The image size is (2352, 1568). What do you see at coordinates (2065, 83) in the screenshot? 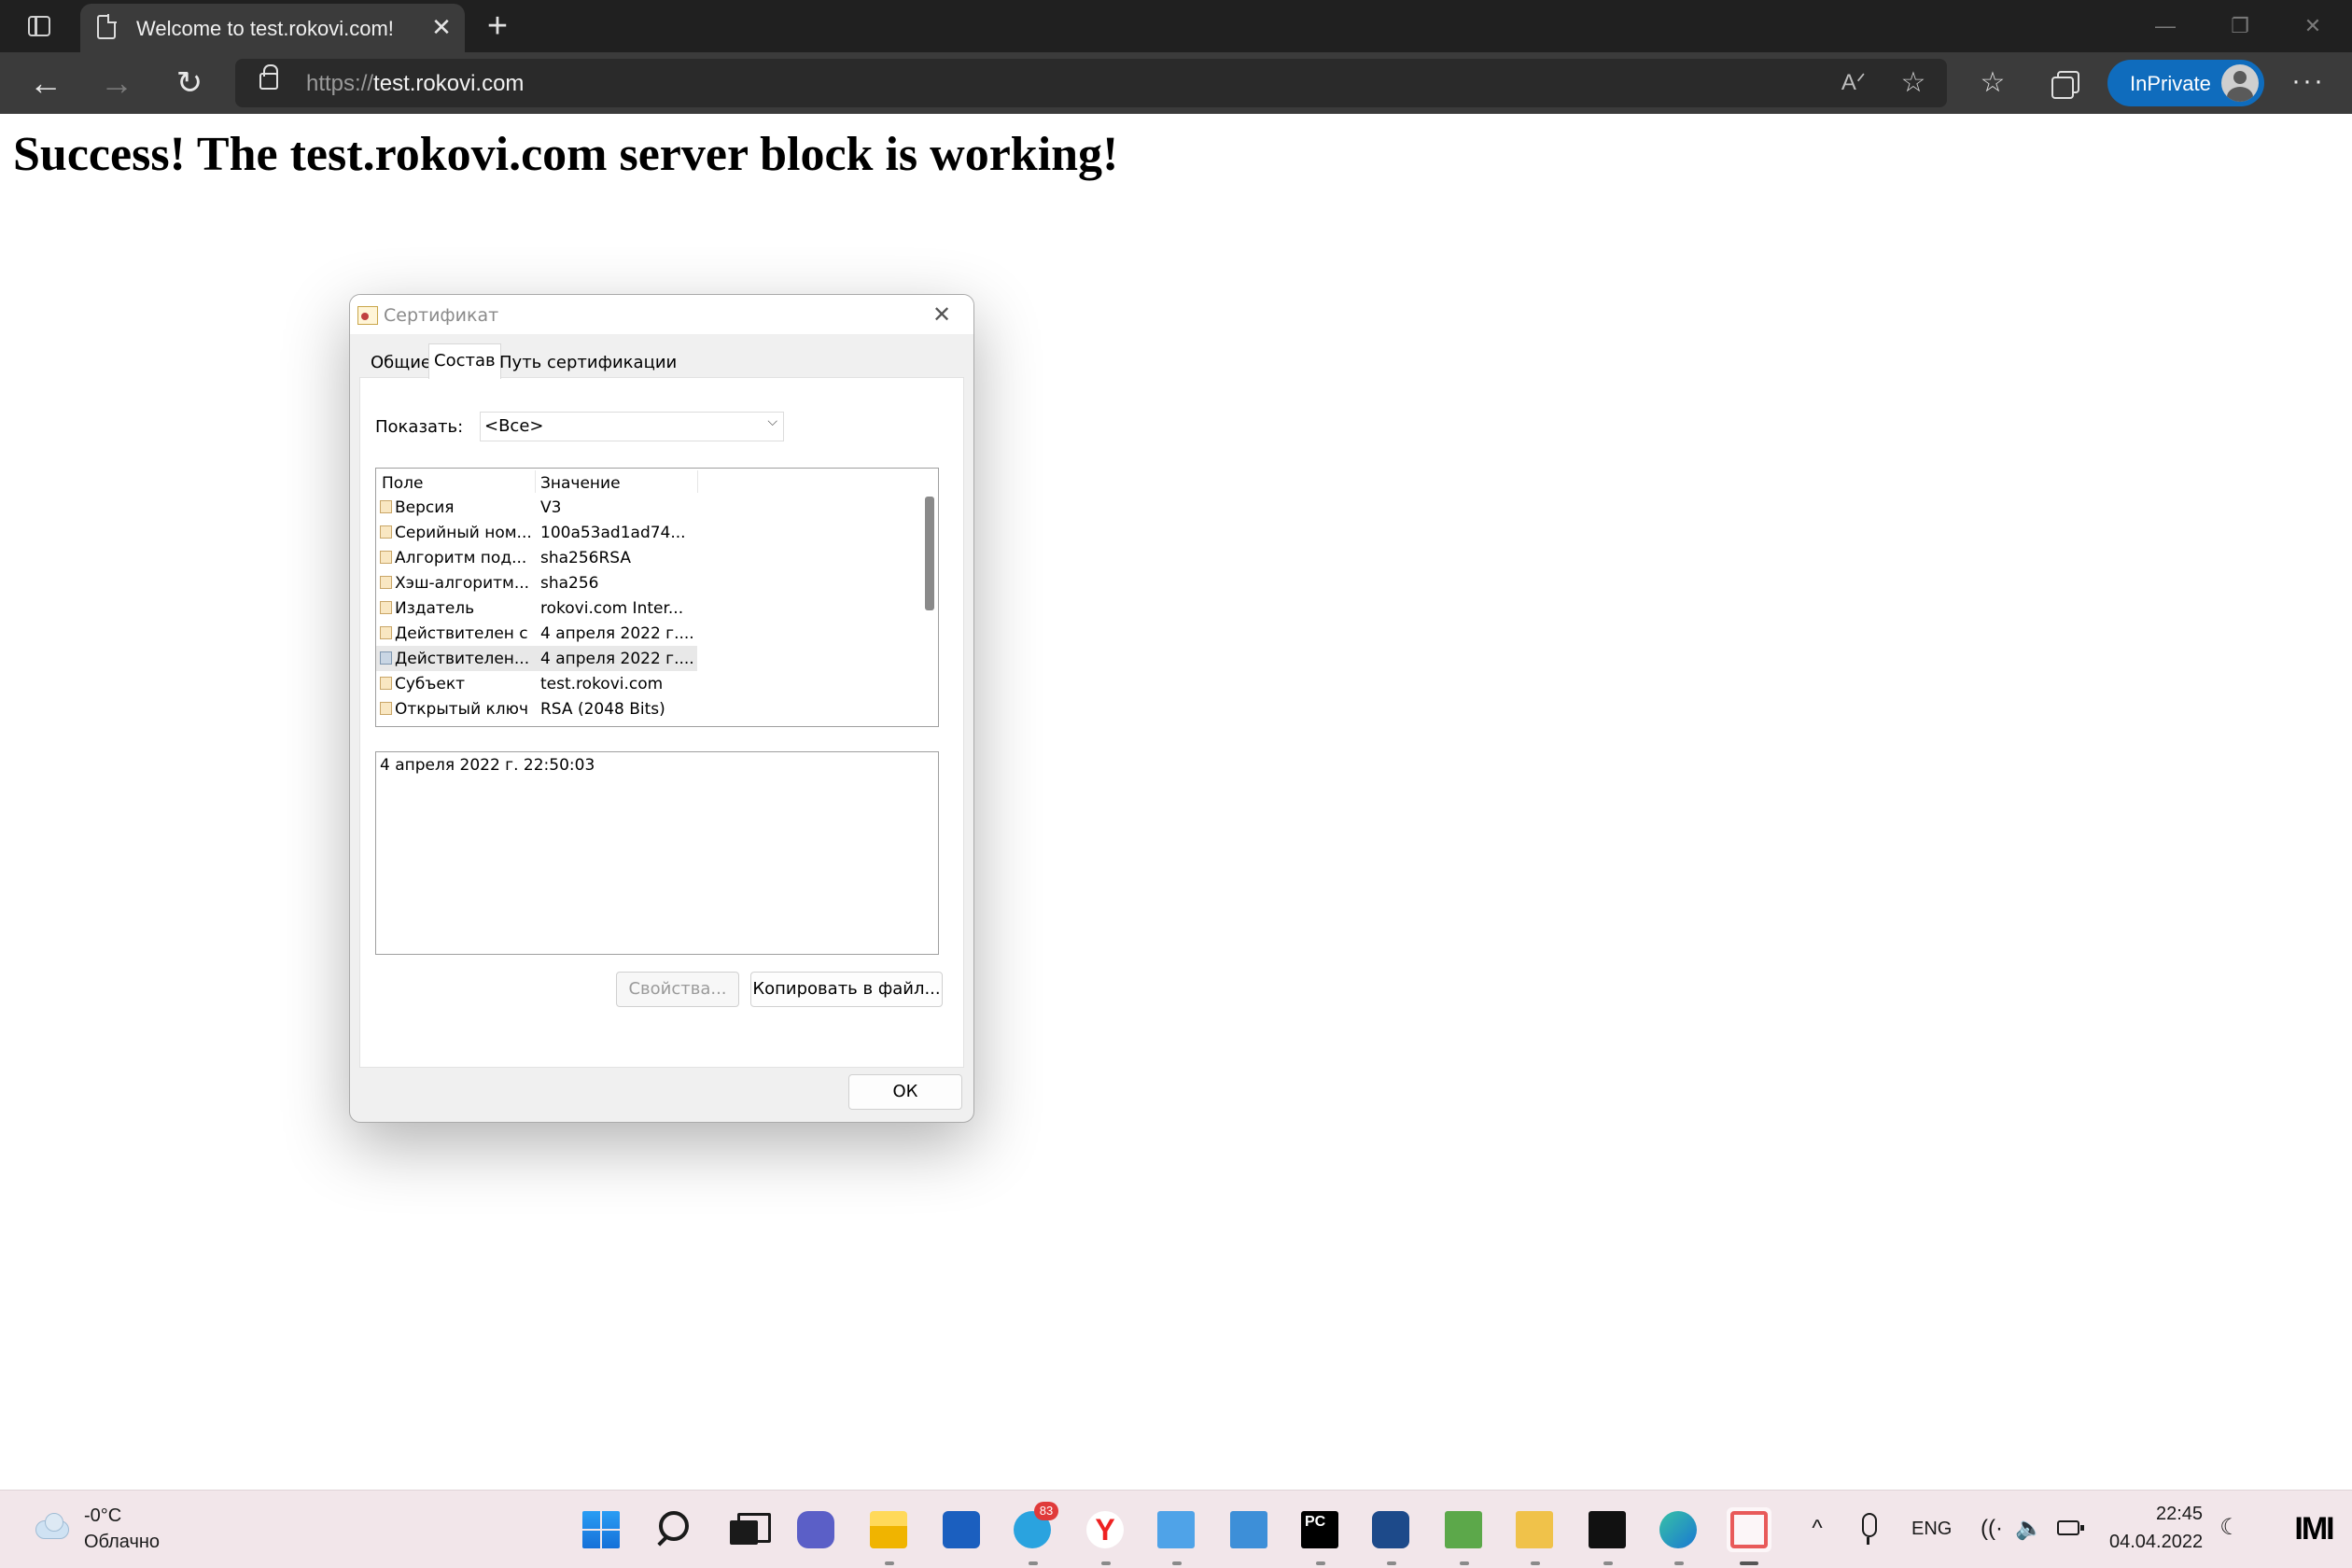
I see `collections-icon` at bounding box center [2065, 83].